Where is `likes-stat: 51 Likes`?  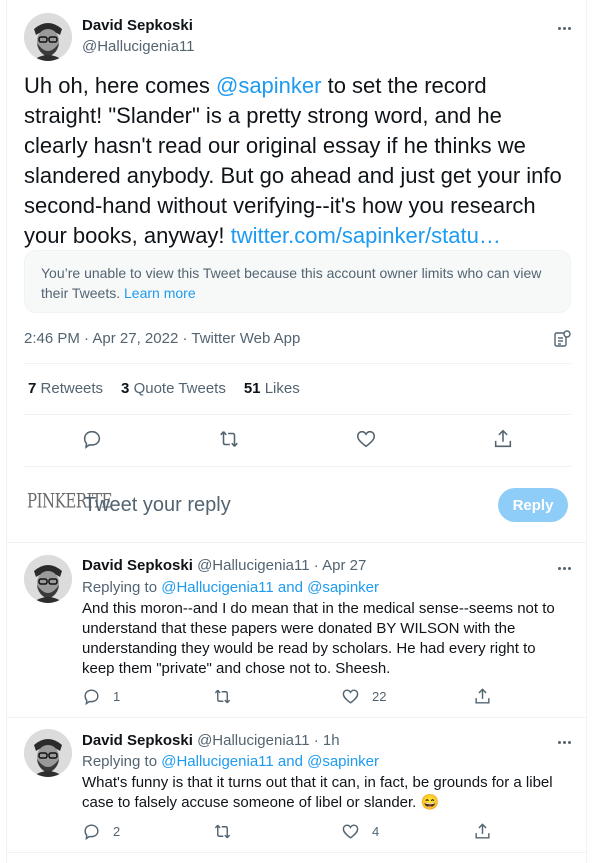 likes-stat: 51 Likes is located at coordinates (272, 388).